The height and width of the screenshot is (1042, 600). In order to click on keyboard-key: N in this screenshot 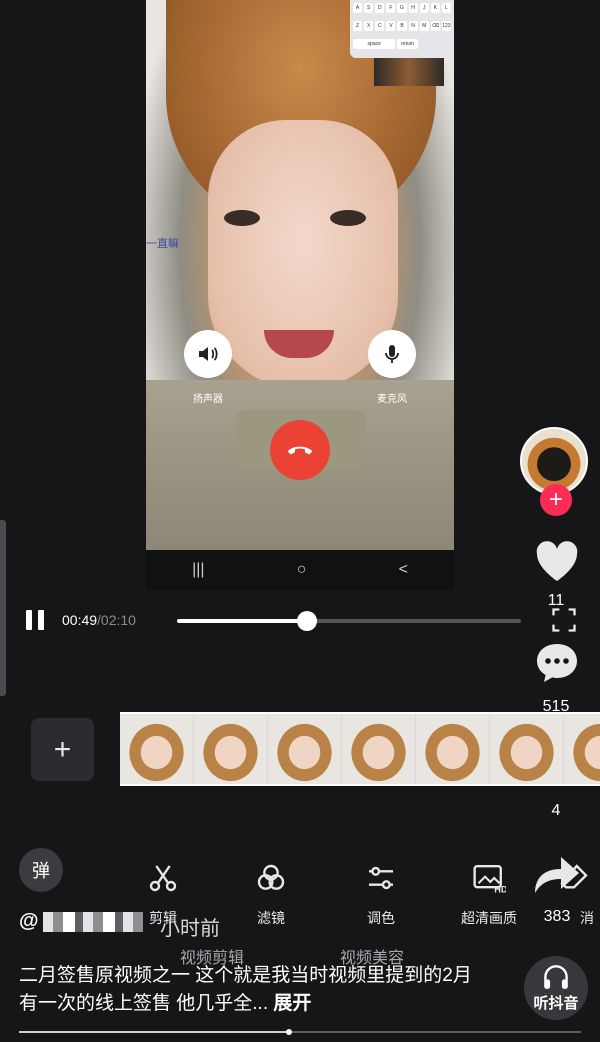, I will do `click(413, 26)`.